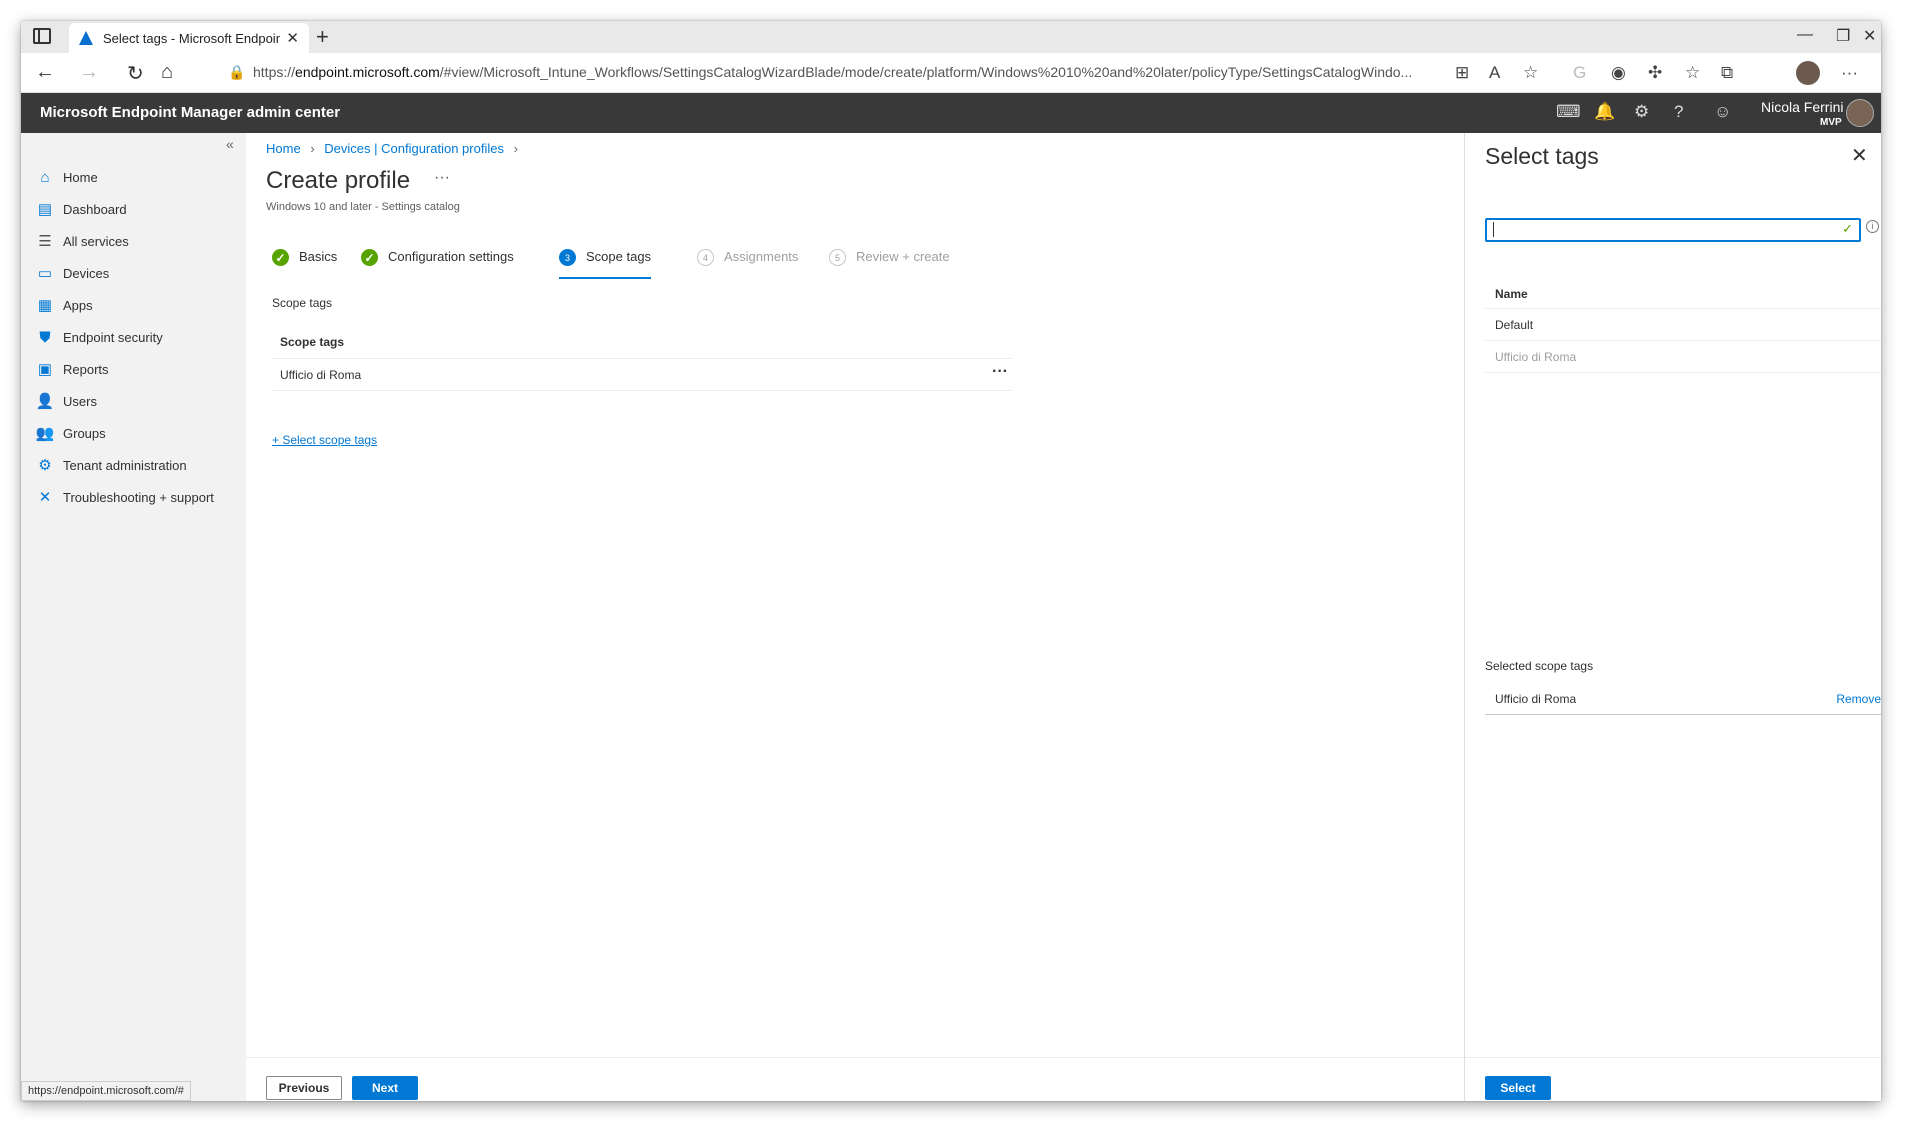  I want to click on select-button: Select, so click(1518, 1088).